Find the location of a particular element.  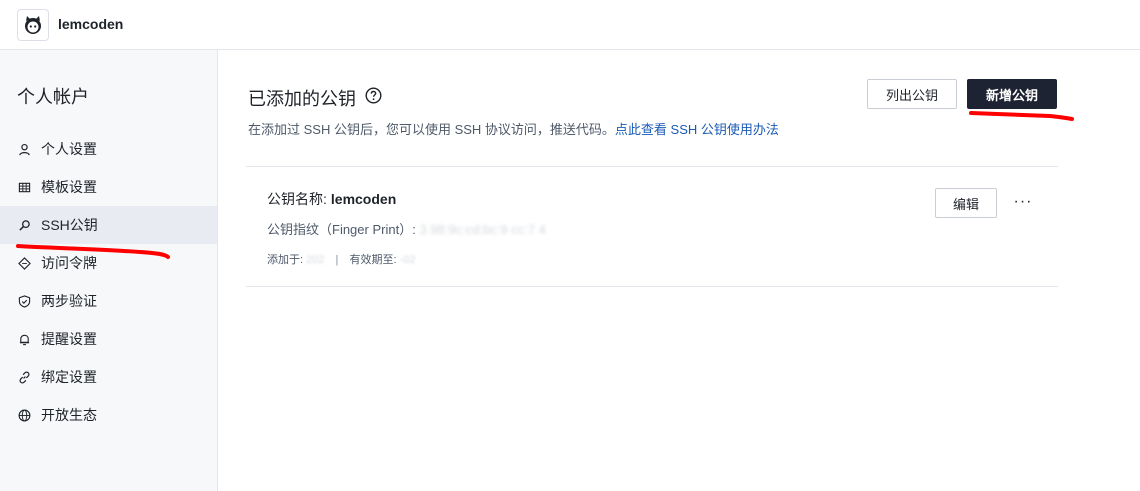

expires-label: 有效期至: is located at coordinates (373, 260).